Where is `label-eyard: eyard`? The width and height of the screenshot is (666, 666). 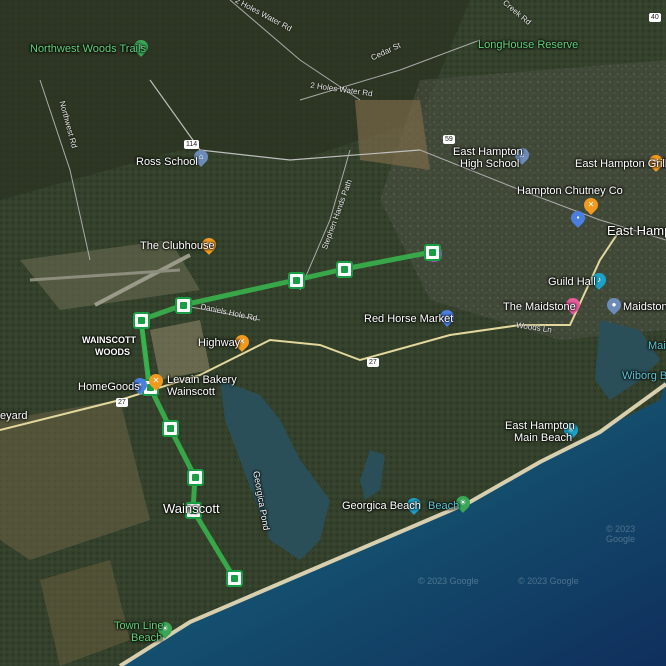 label-eyard: eyard is located at coordinates (14, 416).